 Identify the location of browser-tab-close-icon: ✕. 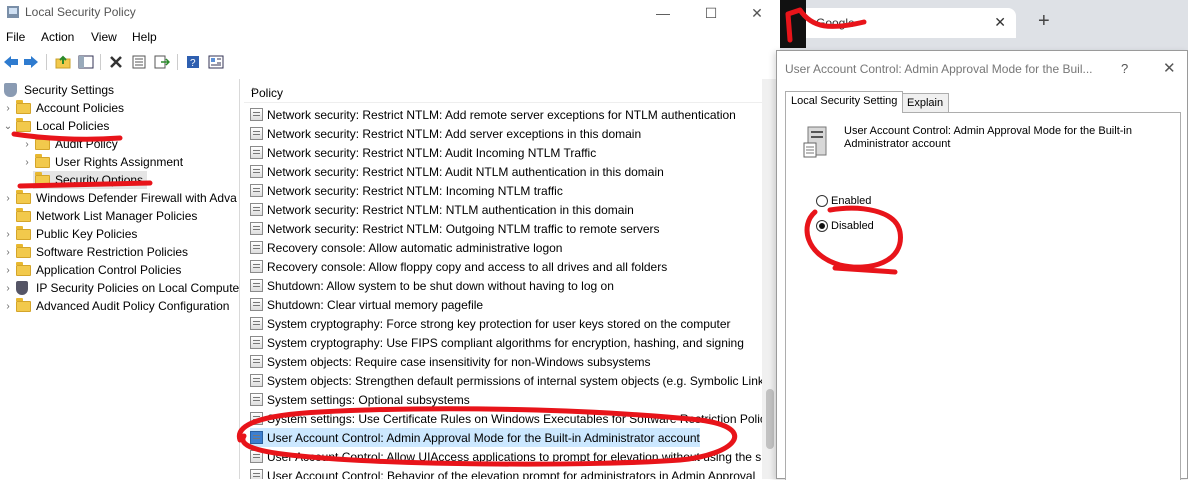
(1000, 22).